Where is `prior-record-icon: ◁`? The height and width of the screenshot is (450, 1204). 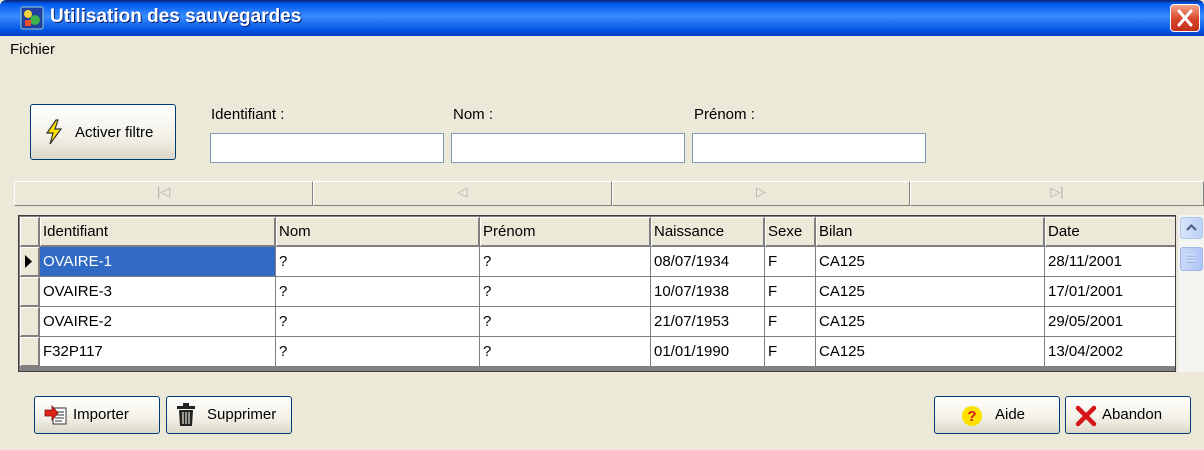 prior-record-icon: ◁ is located at coordinates (462, 191).